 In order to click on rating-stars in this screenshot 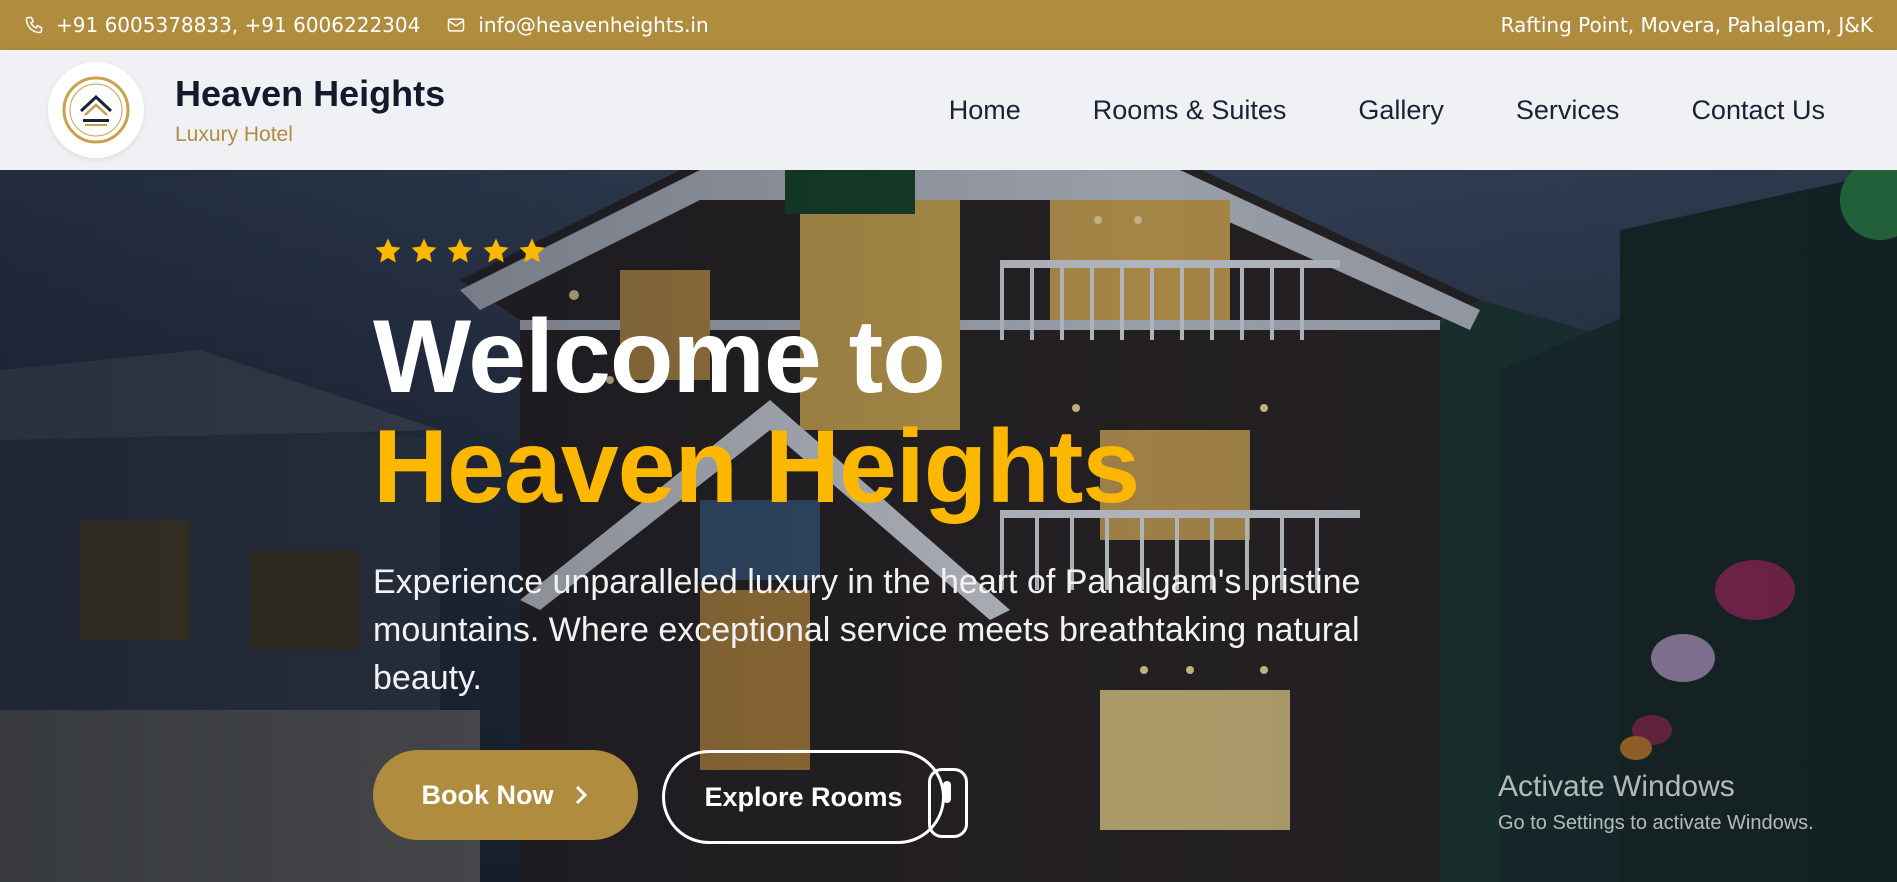, I will do `click(460, 251)`.